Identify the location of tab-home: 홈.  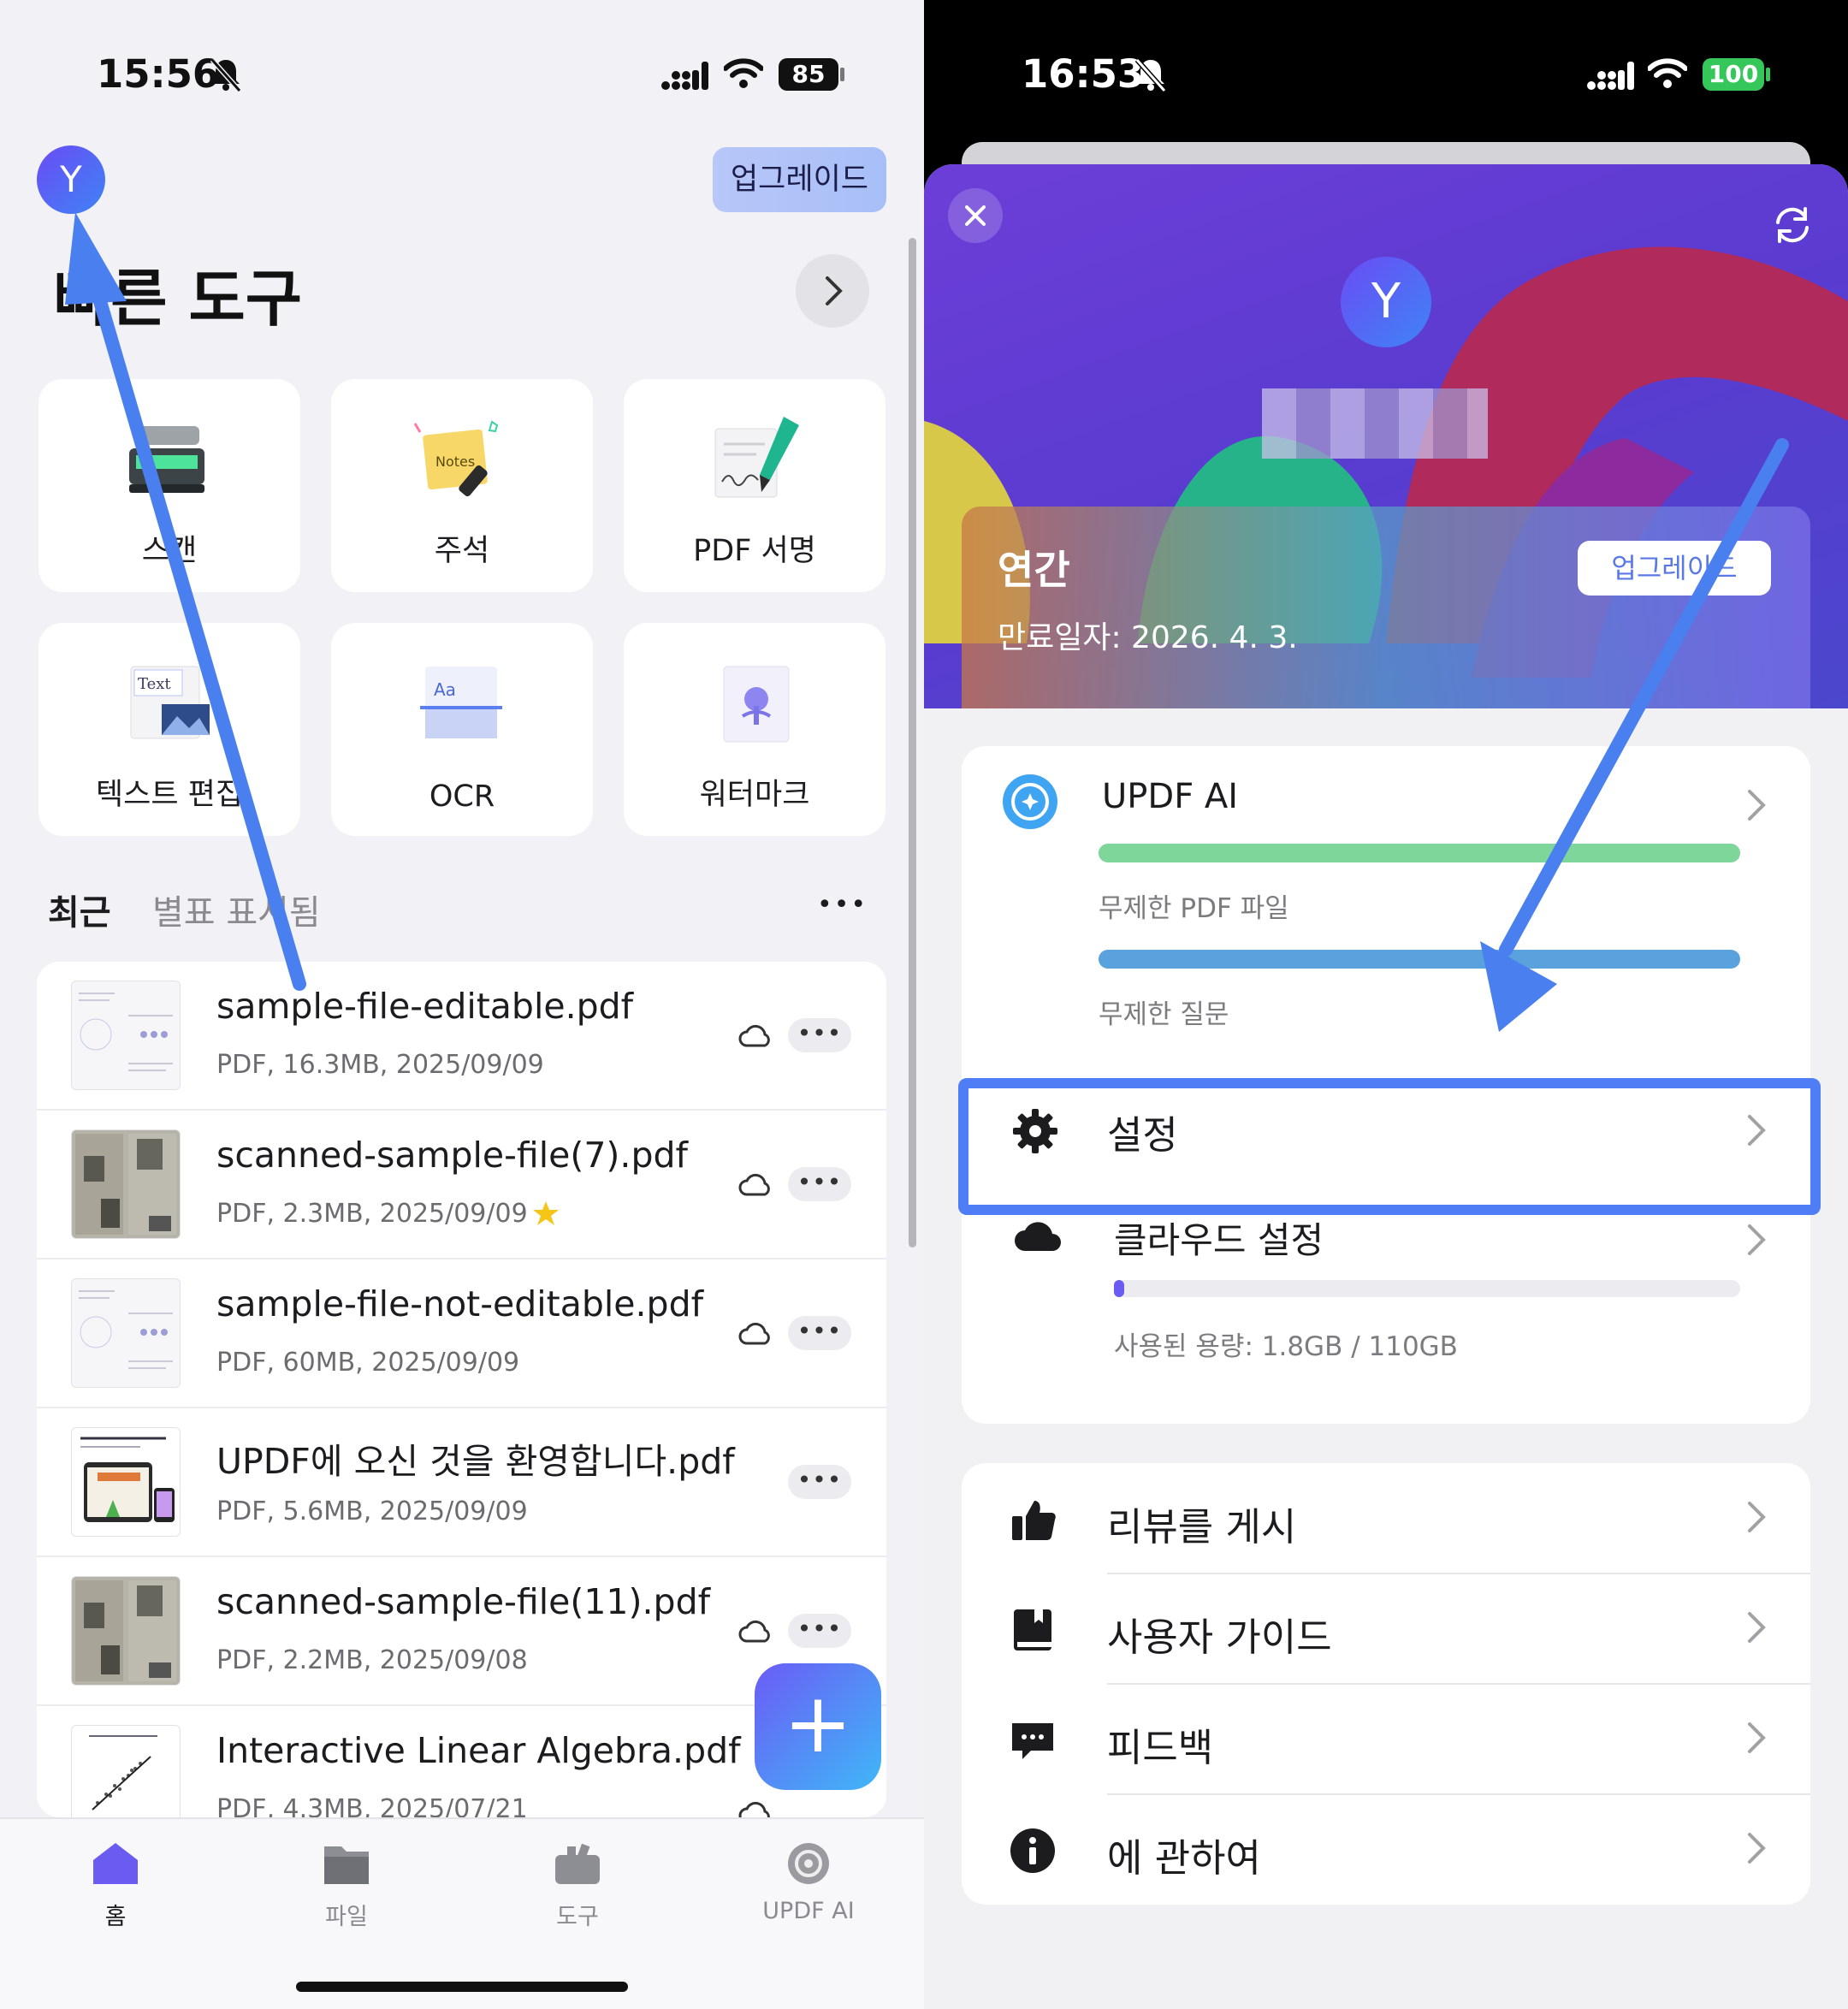
(115, 1885).